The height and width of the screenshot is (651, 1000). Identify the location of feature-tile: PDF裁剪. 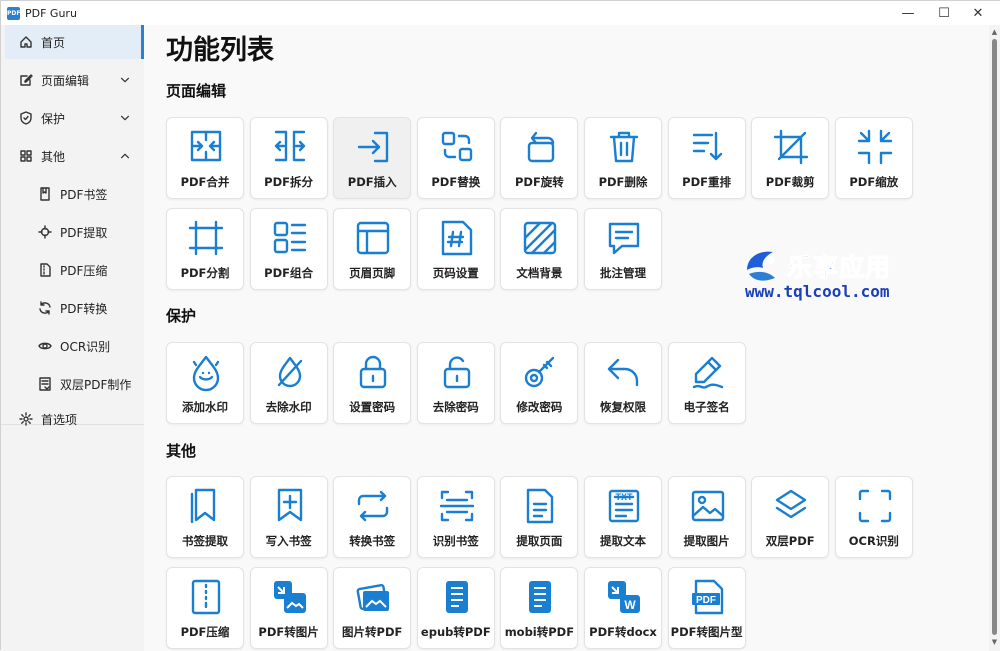
(790, 158).